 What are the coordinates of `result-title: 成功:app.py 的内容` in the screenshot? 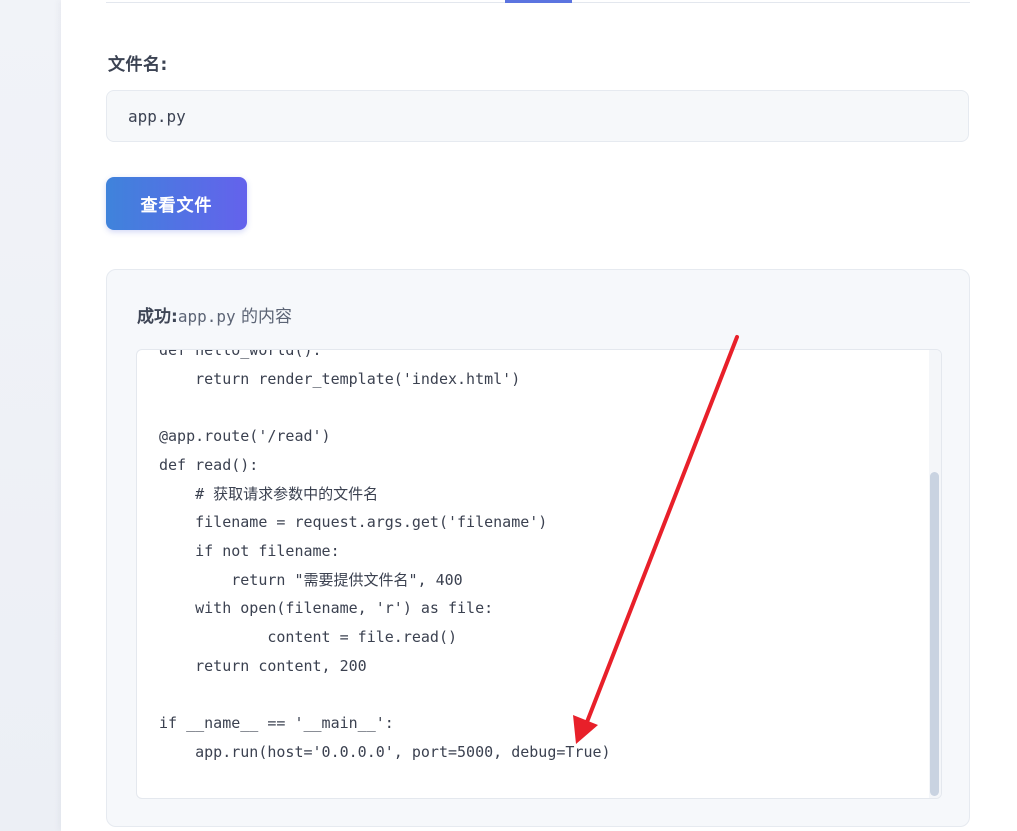 It's located at (214, 314).